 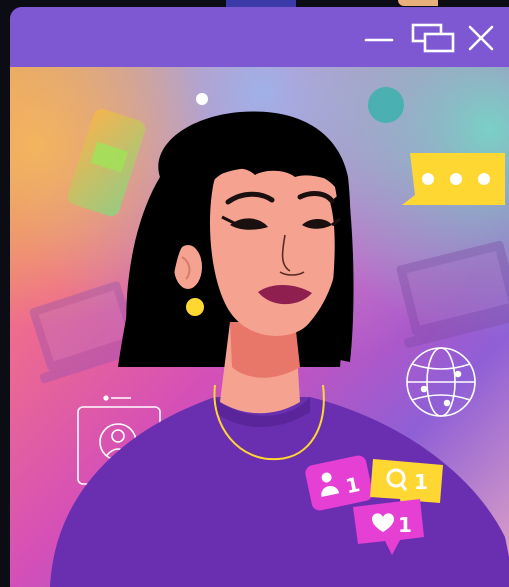 What do you see at coordinates (202, 99) in the screenshot?
I see `decorative-dot` at bounding box center [202, 99].